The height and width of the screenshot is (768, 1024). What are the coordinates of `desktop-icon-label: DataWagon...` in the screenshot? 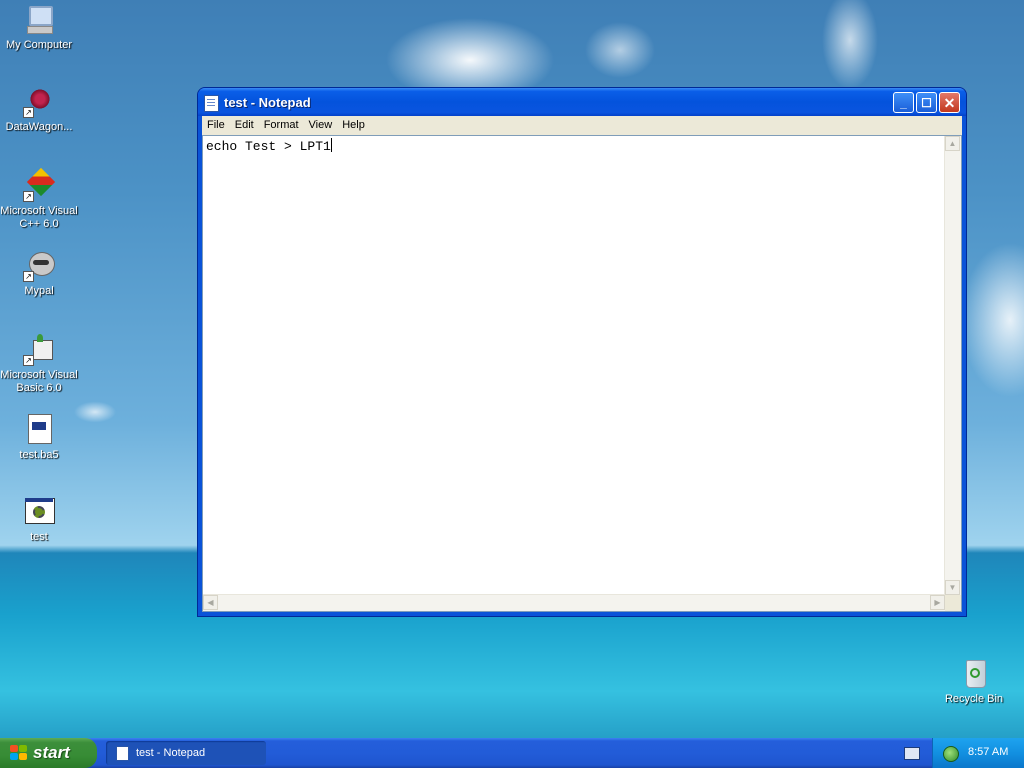 It's located at (39, 127).